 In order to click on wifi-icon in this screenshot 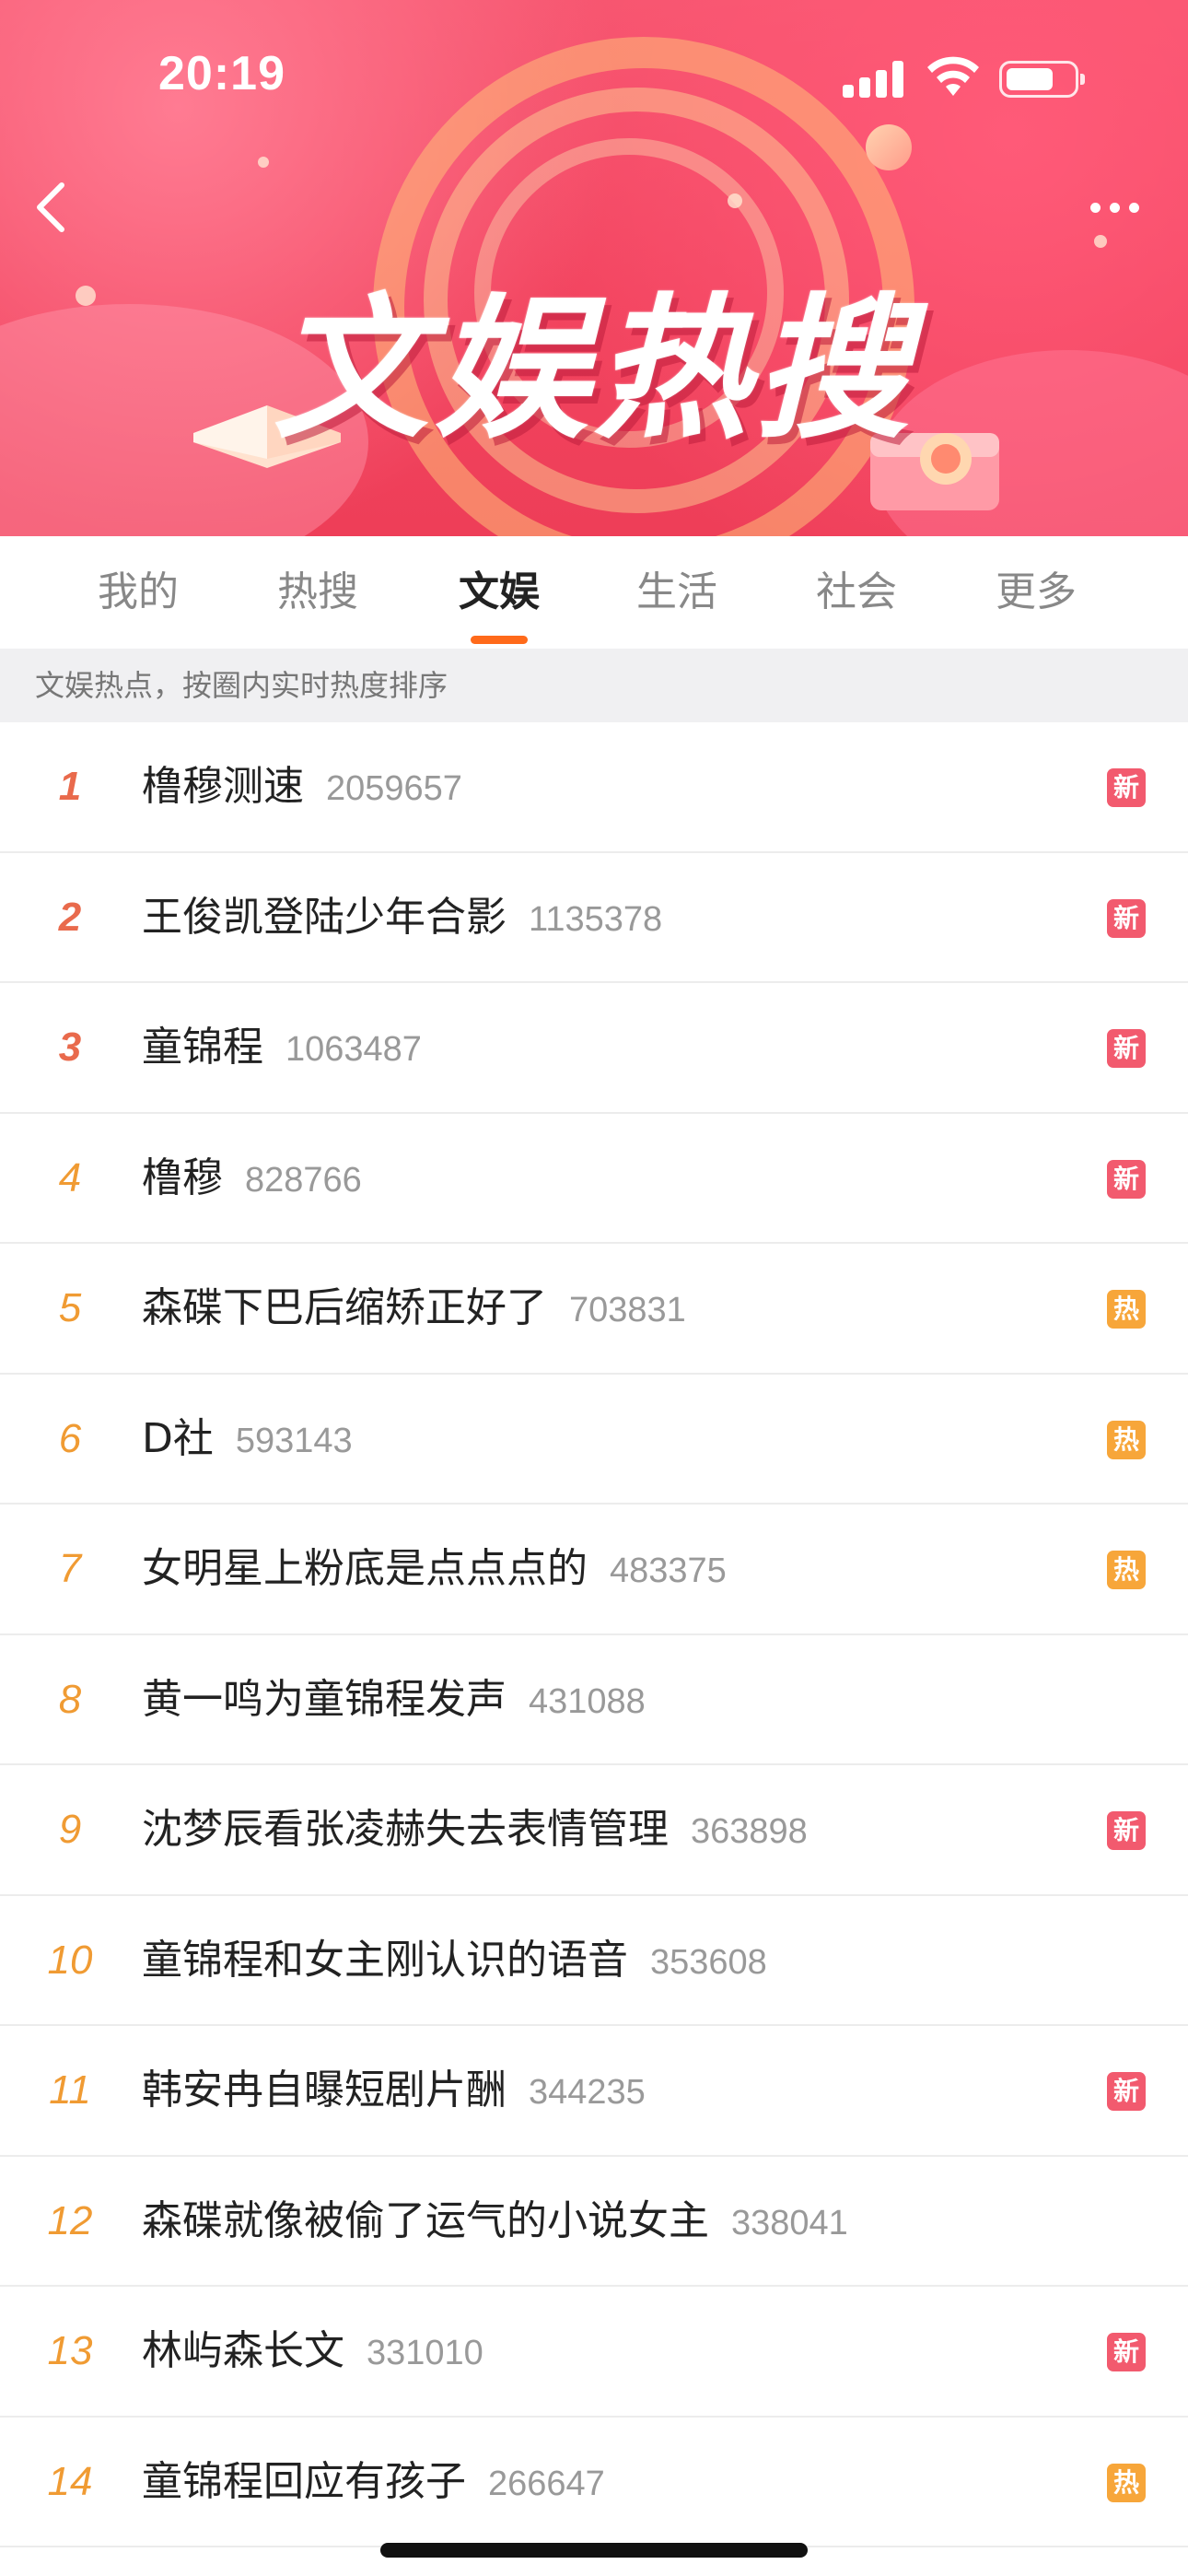, I will do `click(953, 76)`.